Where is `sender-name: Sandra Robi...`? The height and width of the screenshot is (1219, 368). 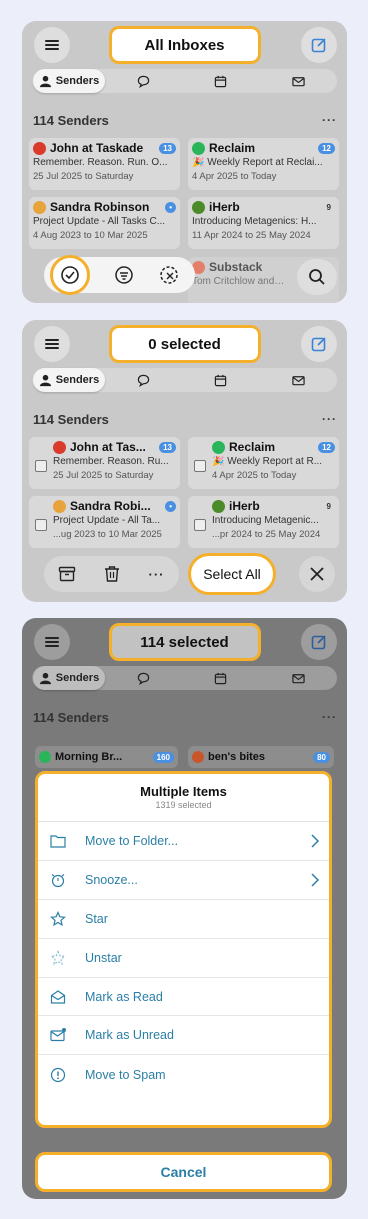
sender-name: Sandra Robi... is located at coordinates (110, 506).